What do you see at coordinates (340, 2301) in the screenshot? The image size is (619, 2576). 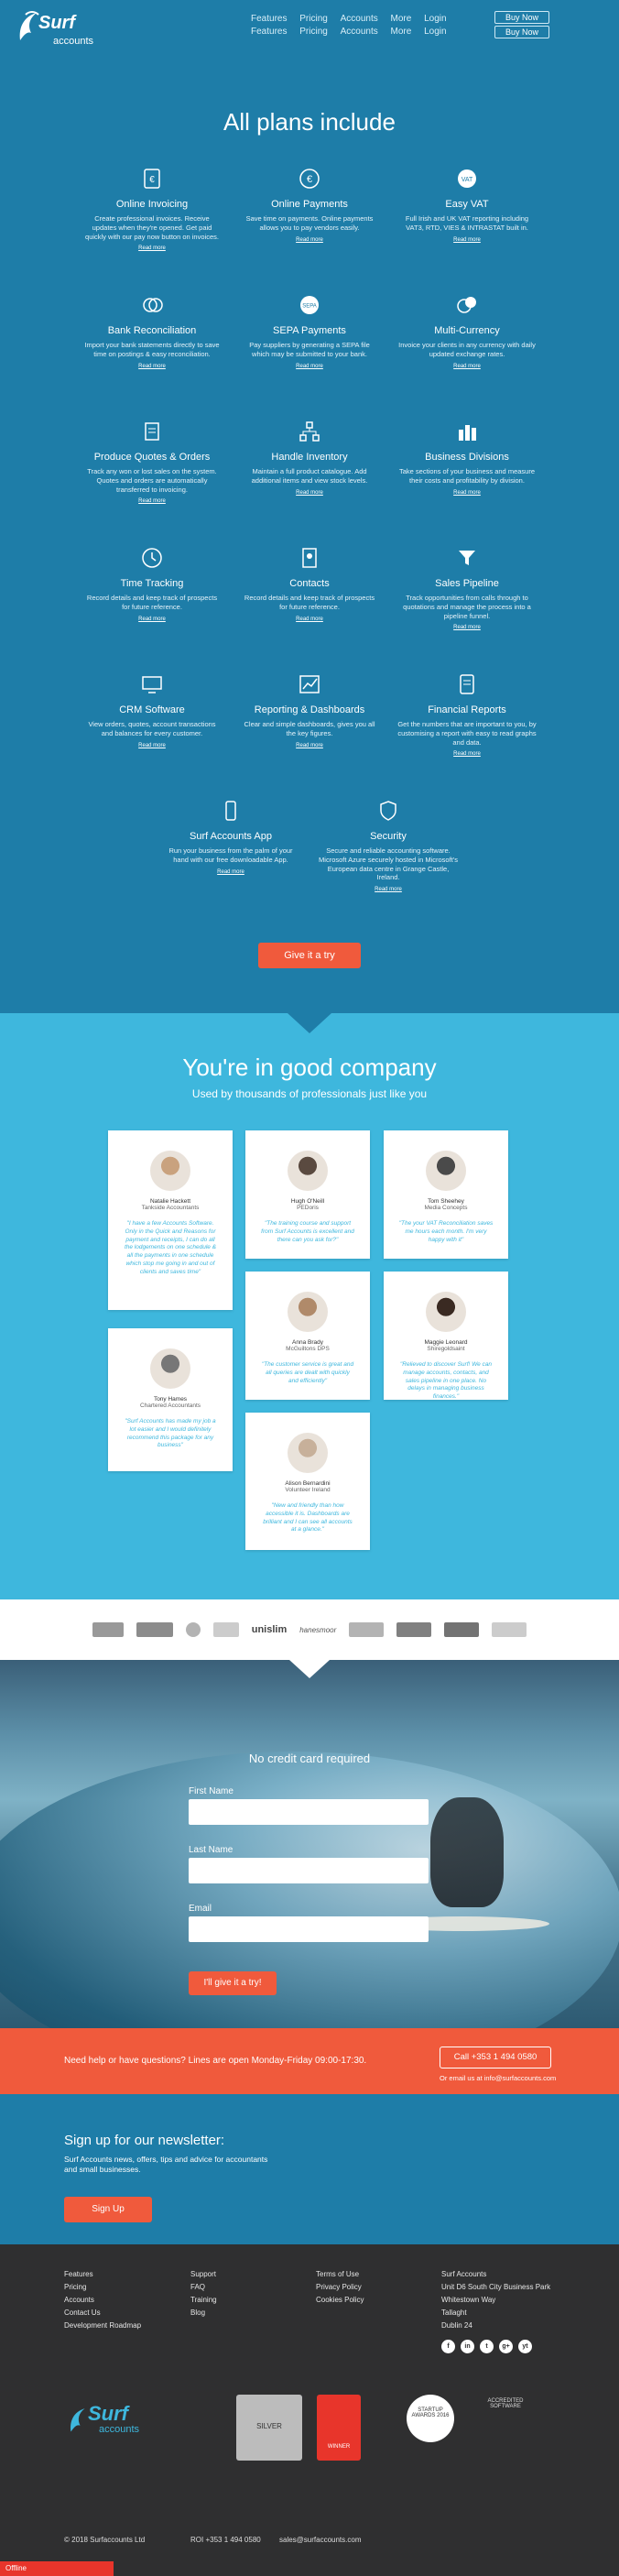 I see `footer-link: Cookies Policy` at bounding box center [340, 2301].